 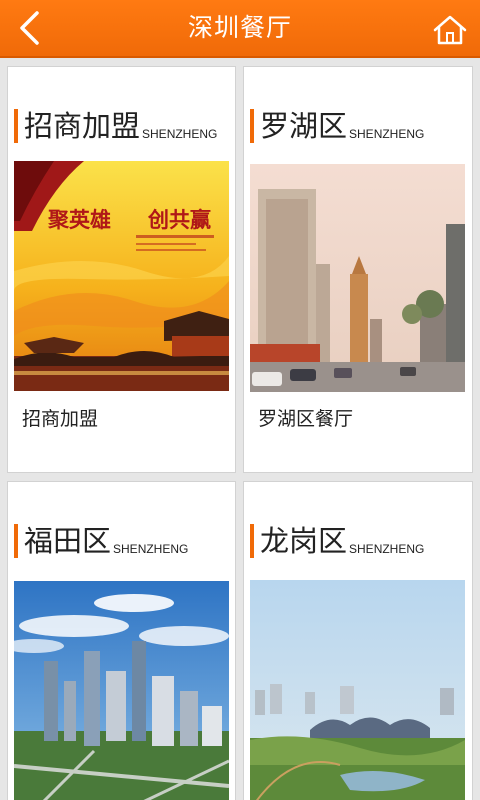 What do you see at coordinates (357, 278) in the screenshot?
I see `luohu-city-image` at bounding box center [357, 278].